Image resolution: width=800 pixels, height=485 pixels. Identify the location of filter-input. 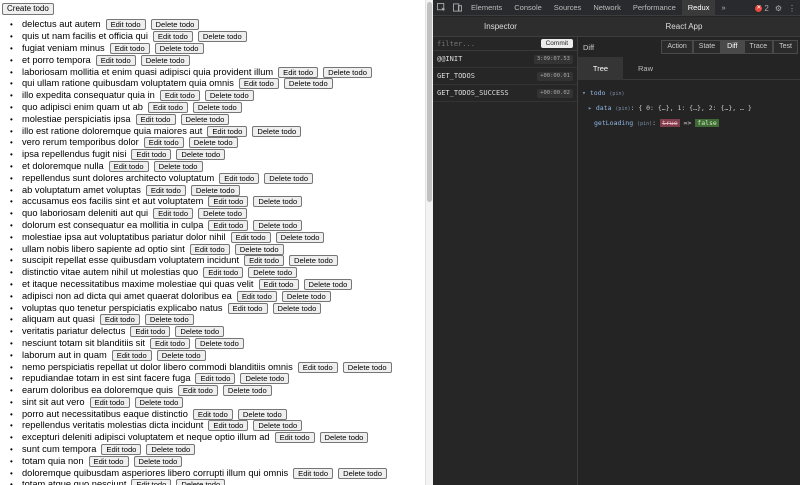
(489, 43).